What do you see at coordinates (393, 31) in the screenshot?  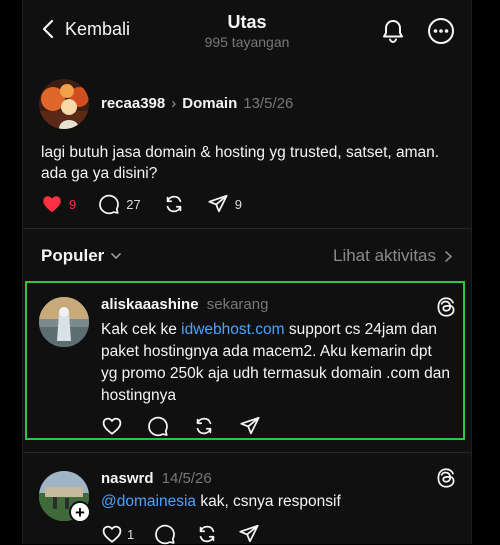 I see `bell-icon` at bounding box center [393, 31].